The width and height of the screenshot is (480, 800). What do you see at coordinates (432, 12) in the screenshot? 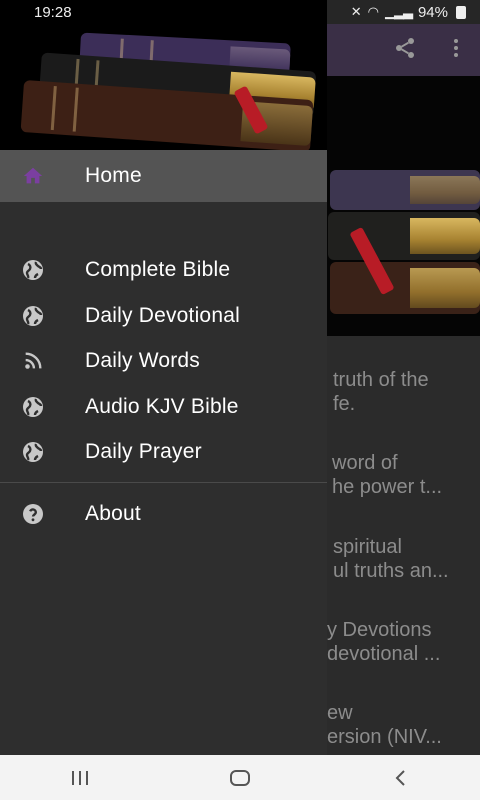
I see `battery-level: 94%` at bounding box center [432, 12].